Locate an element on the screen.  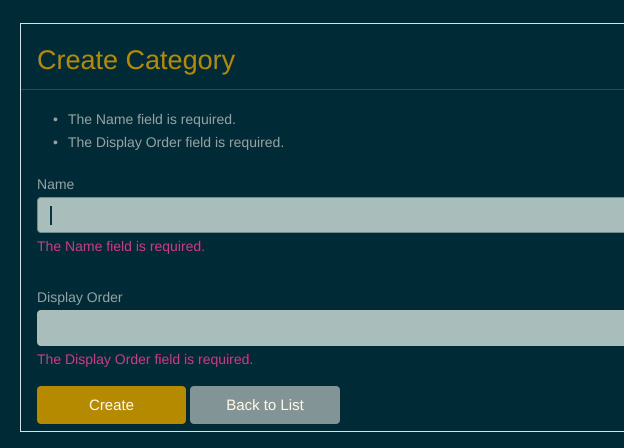
field-error: The Name field is required. is located at coordinates (121, 246).